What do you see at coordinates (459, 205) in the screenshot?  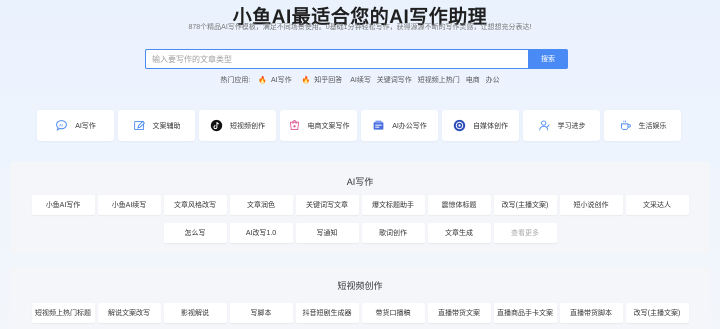 I see `template-item: 震惊体标题` at bounding box center [459, 205].